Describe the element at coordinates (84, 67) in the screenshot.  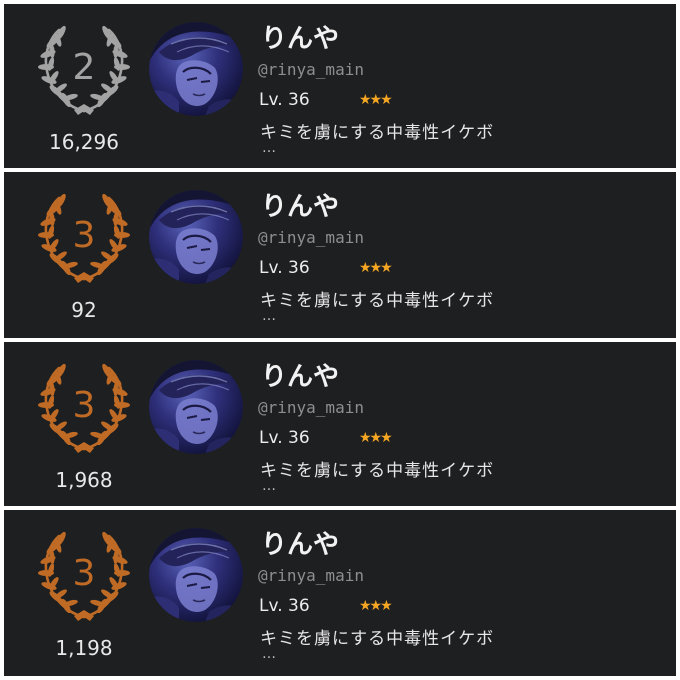
I see `rank-number: 2` at that location.